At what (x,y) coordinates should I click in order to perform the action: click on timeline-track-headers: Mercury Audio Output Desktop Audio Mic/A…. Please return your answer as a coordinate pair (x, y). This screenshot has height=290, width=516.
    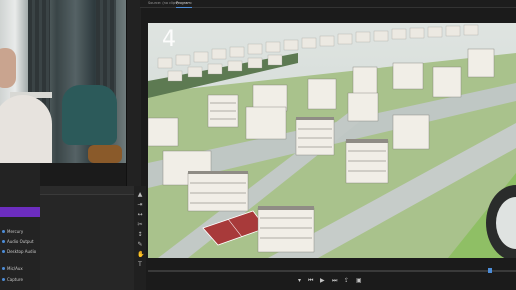
    Looking at the image, I should click on (20, 226).